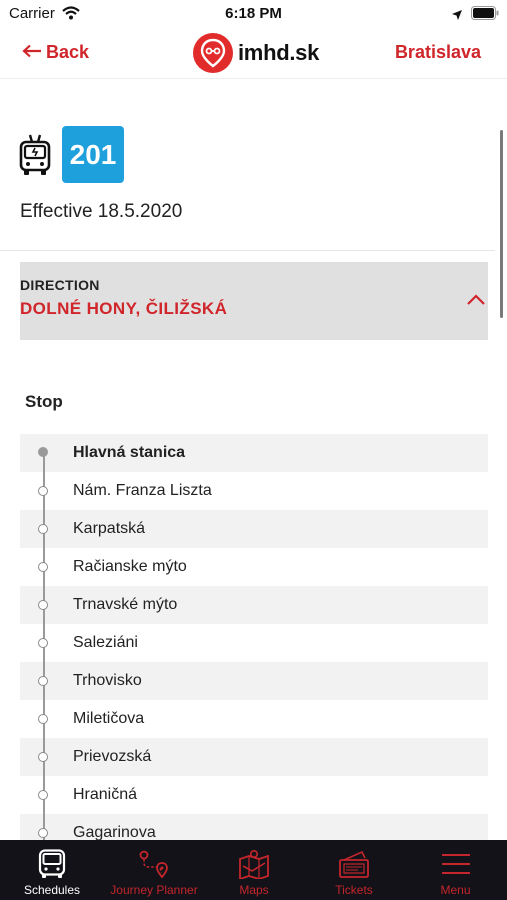  What do you see at coordinates (32, 52) in the screenshot?
I see `back-arrow-icon` at bounding box center [32, 52].